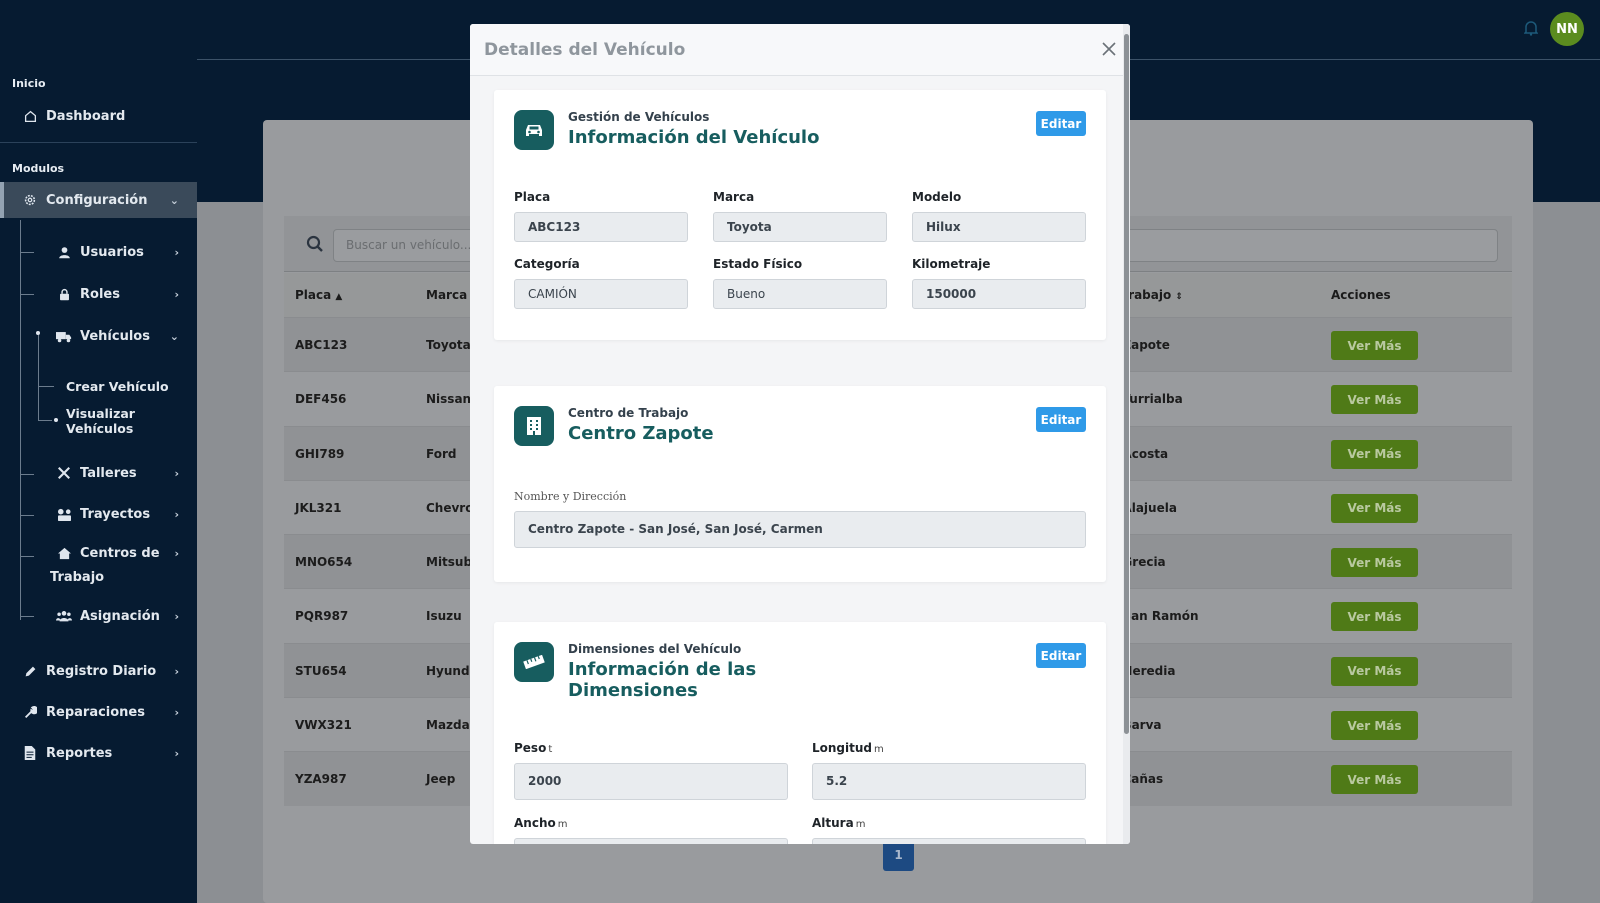  What do you see at coordinates (1061, 123) in the screenshot?
I see `edit-vehicle-button: Editar` at bounding box center [1061, 123].